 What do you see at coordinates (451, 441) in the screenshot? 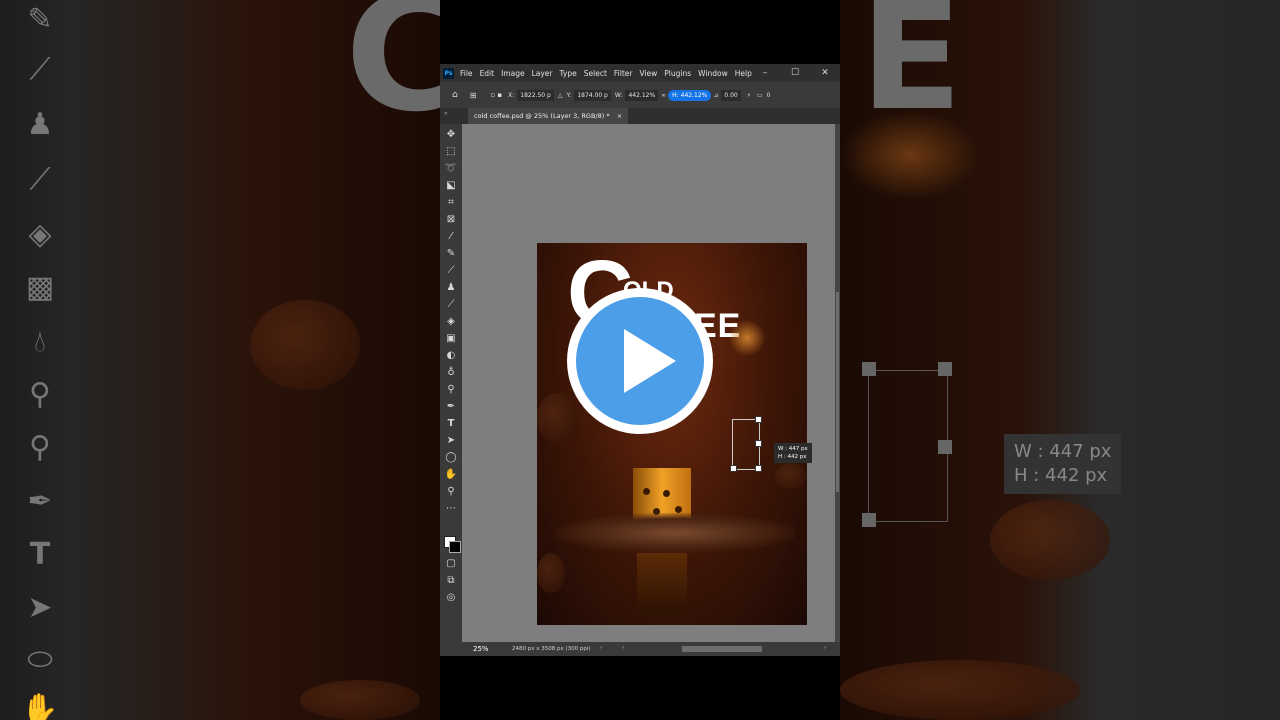
I see `path-select-icon: ➤` at bounding box center [451, 441].